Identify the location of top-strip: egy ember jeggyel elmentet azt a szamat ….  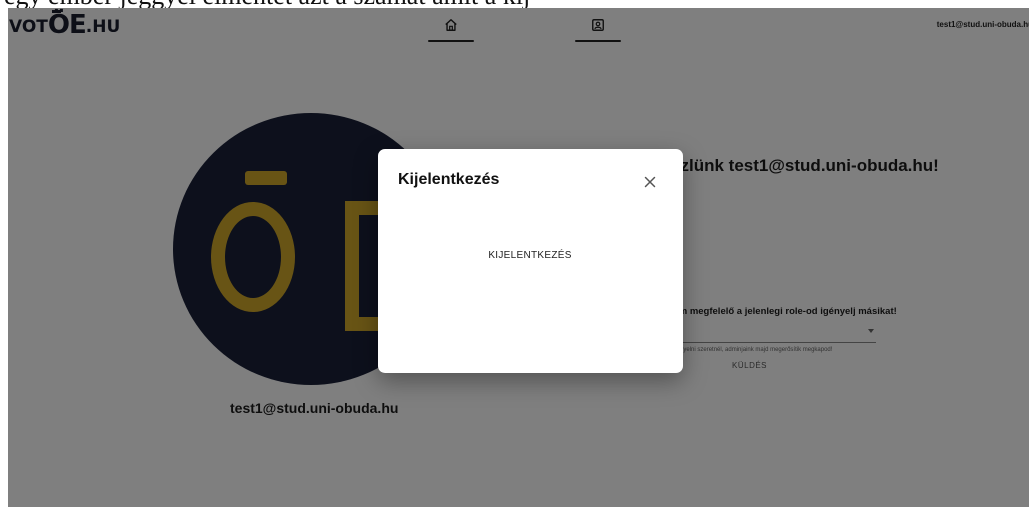
(514, 4).